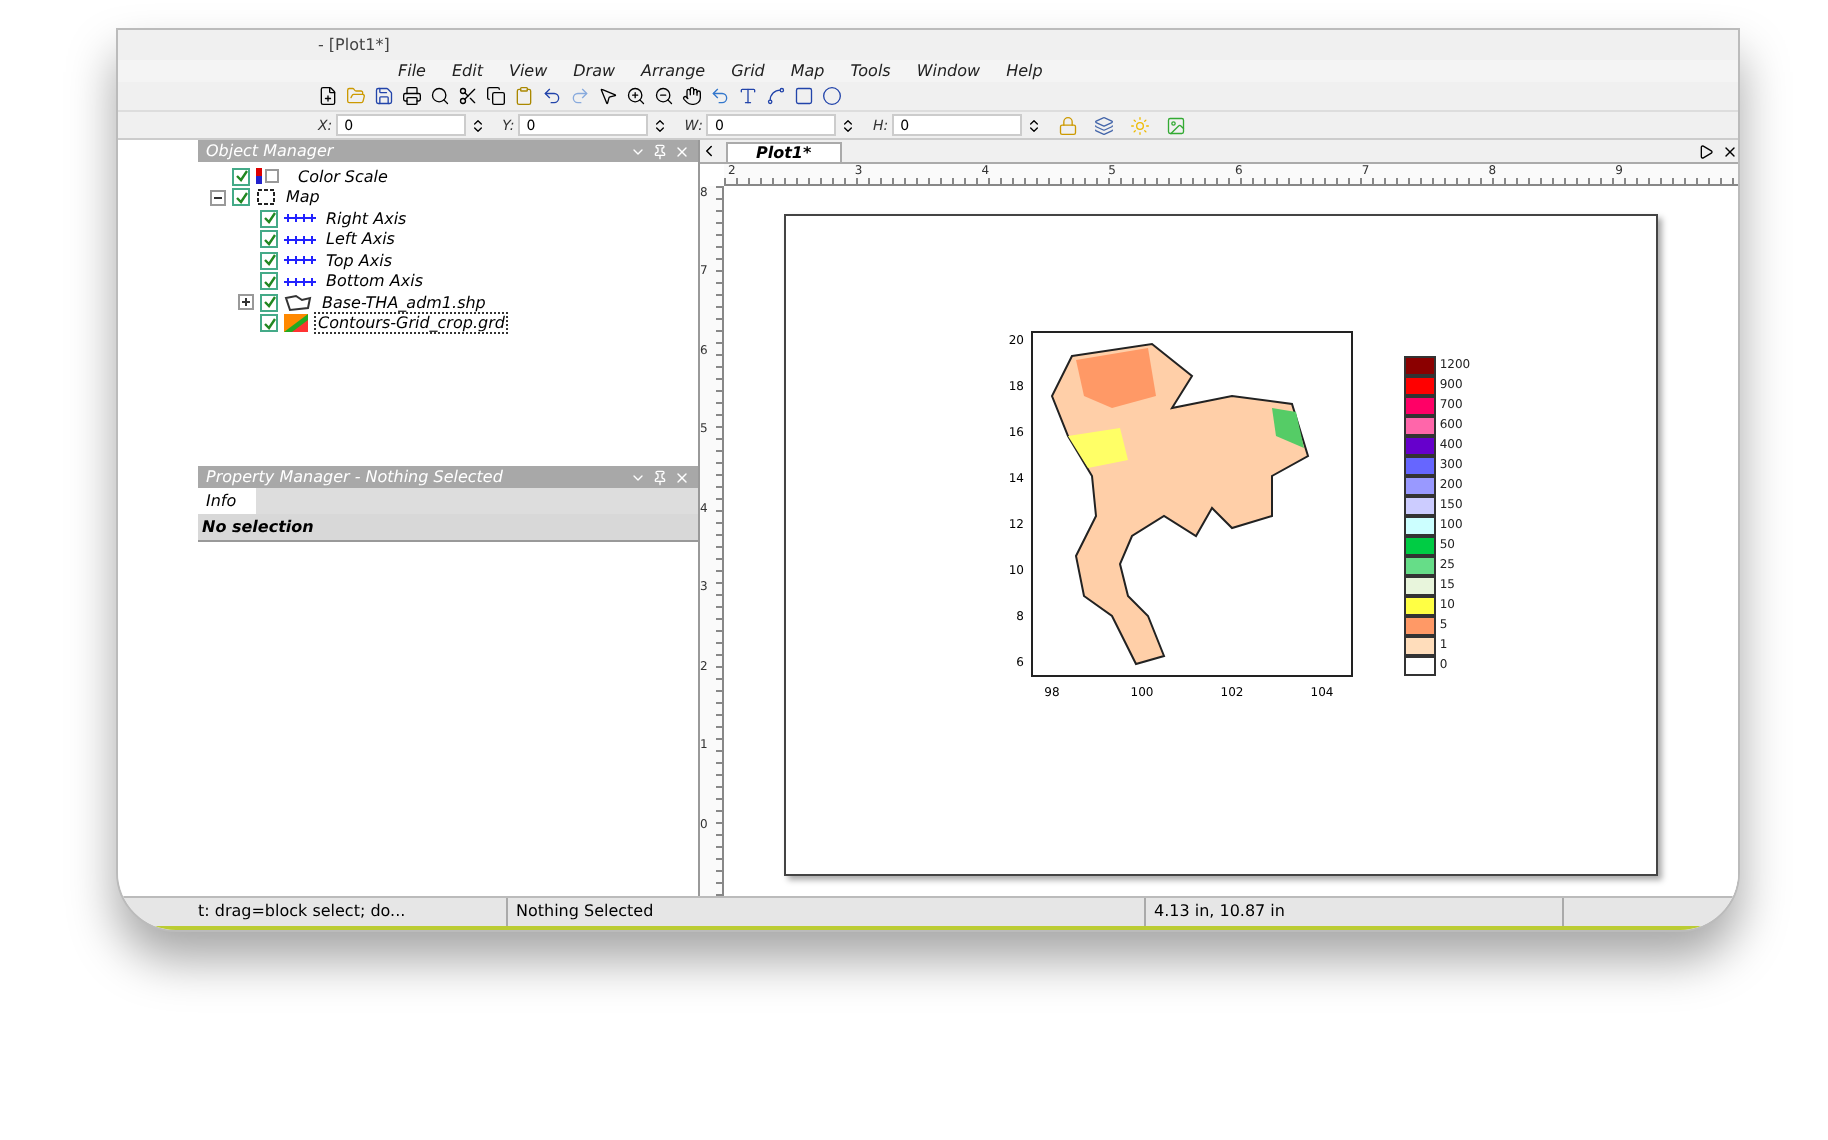 The height and width of the screenshot is (1140, 1828). Describe the element at coordinates (748, 71) in the screenshot. I see `menu-item: Grid` at that location.